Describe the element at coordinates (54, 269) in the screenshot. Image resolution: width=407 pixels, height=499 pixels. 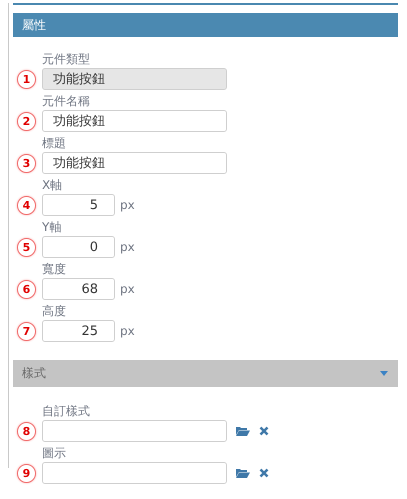
I see `field-label: 寬度` at that location.